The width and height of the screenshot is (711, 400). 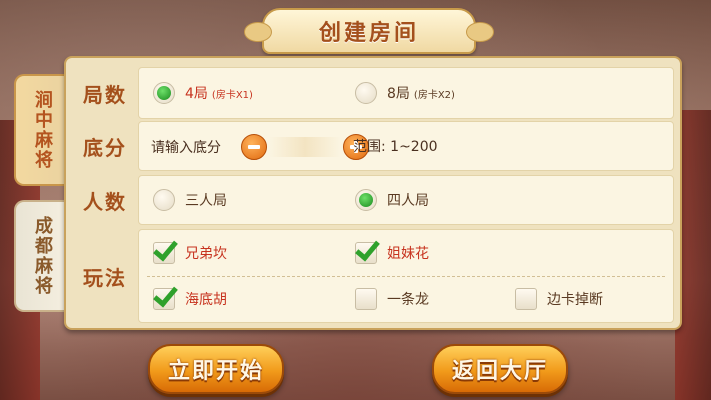 I want to click on base-score-placeholder: 请输入底分, so click(x=196, y=147).